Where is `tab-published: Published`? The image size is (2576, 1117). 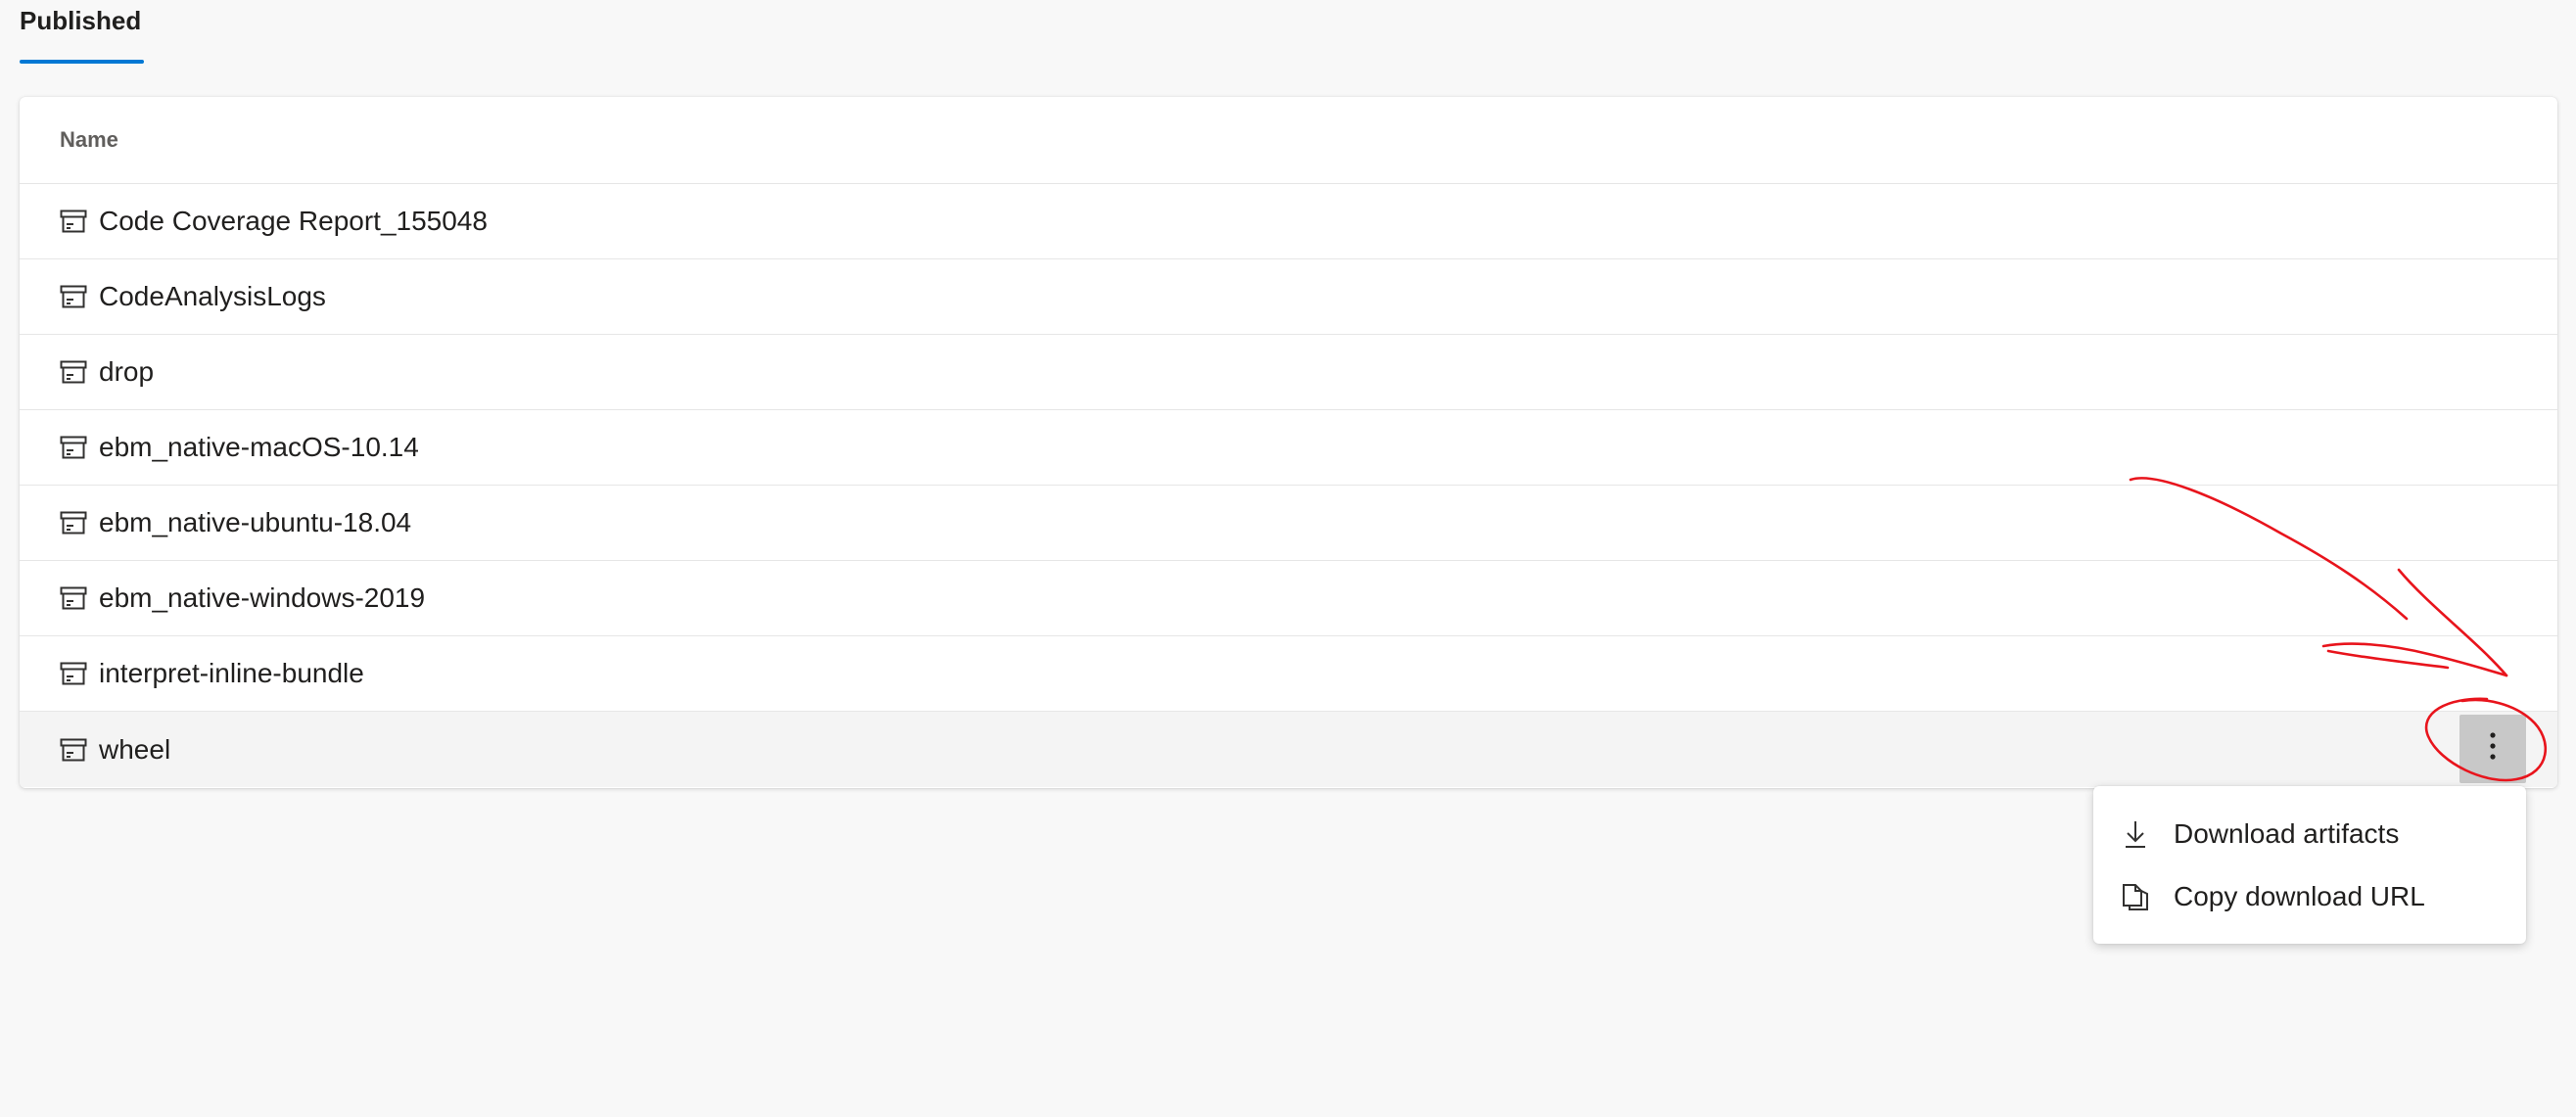 tab-published: Published is located at coordinates (82, 32).